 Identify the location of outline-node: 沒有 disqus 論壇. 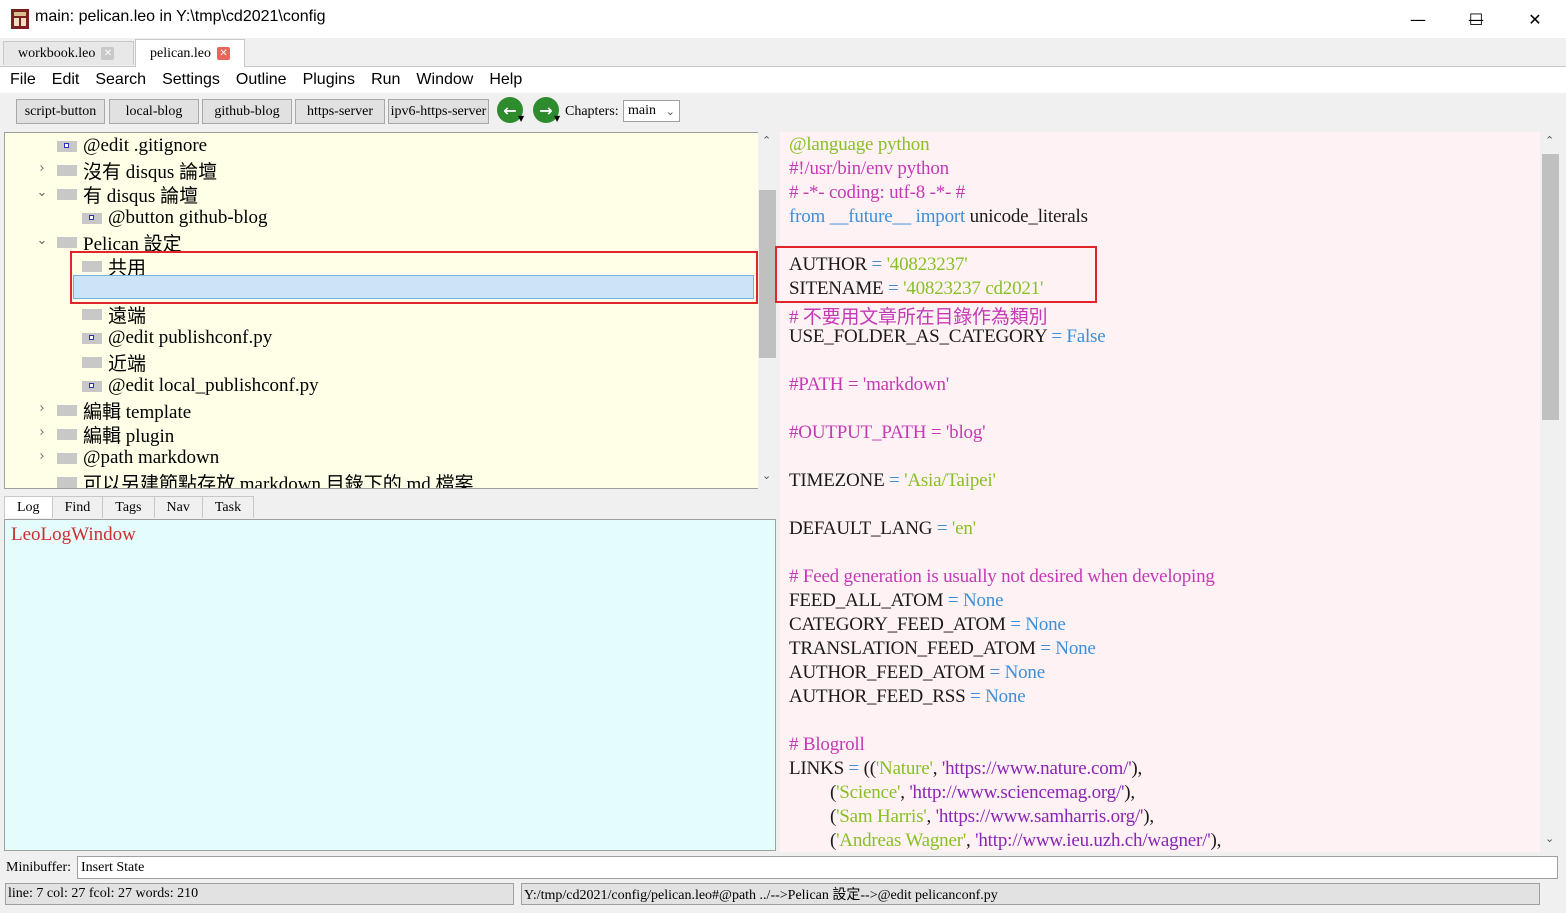
(137, 170).